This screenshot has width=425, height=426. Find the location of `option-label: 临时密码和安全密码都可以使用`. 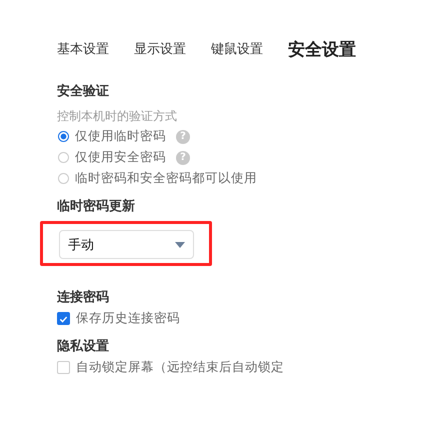

option-label: 临时密码和安全密码都可以使用 is located at coordinates (166, 178).